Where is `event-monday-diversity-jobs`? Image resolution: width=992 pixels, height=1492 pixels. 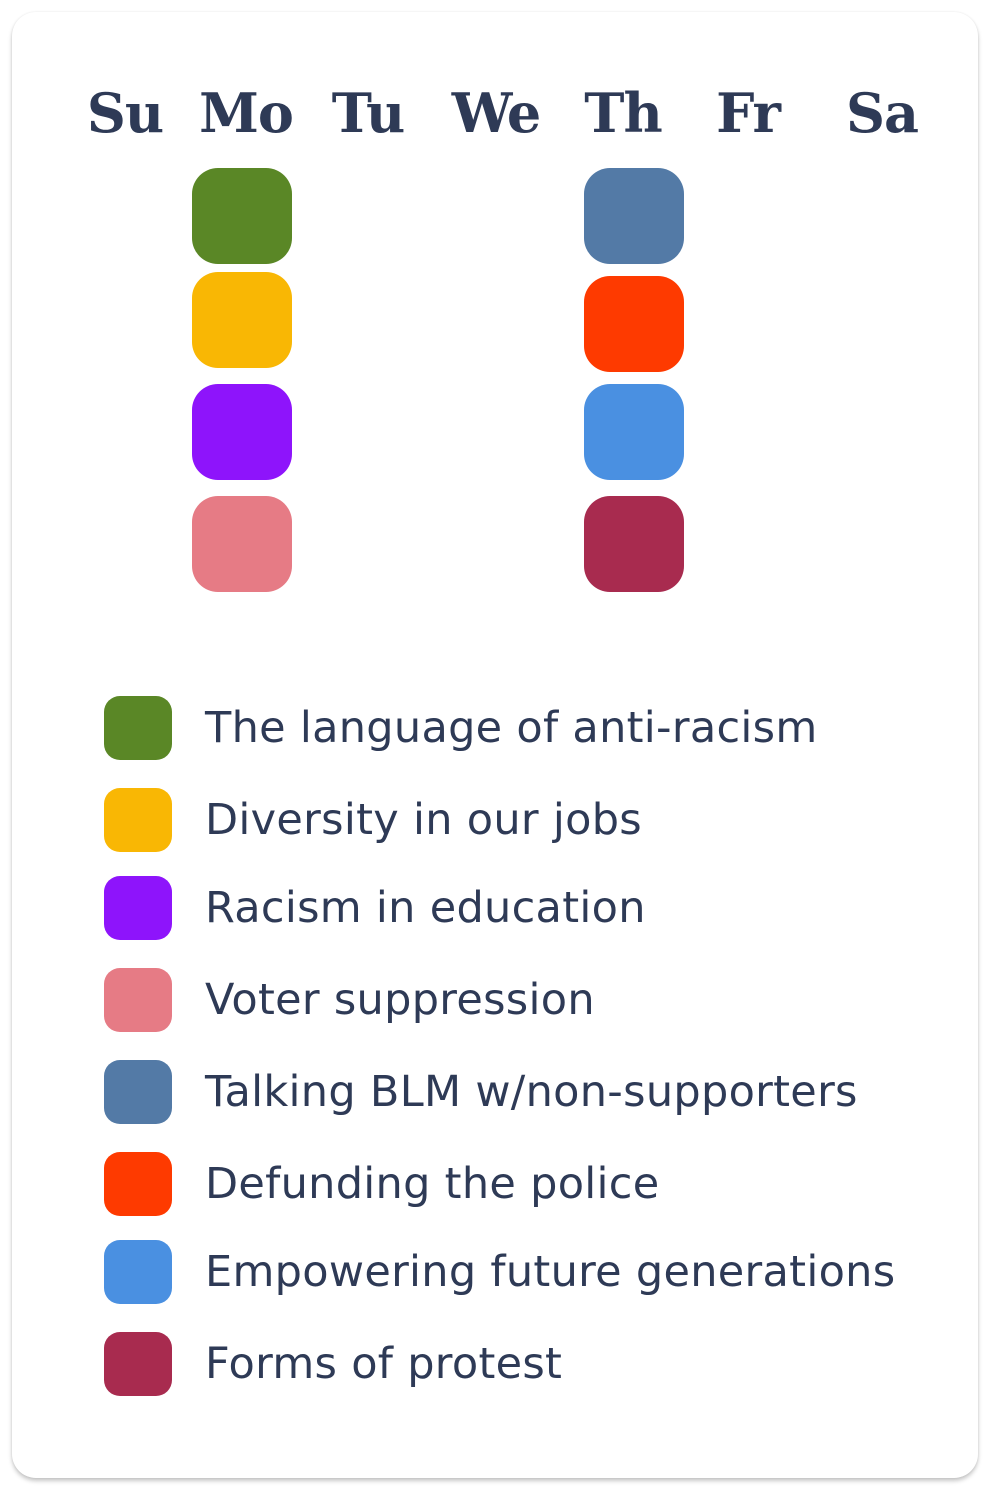
event-monday-diversity-jobs is located at coordinates (242, 320).